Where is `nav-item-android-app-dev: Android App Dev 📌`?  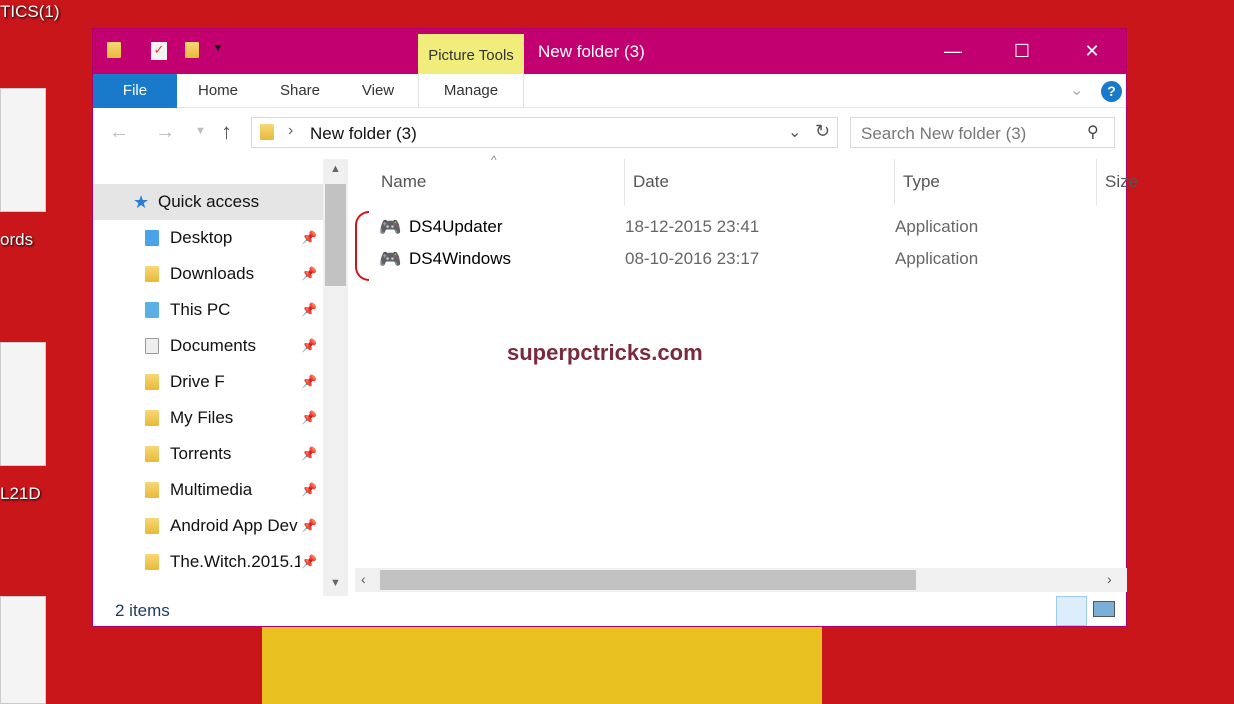 nav-item-android-app-dev: Android App Dev 📌 is located at coordinates (208, 526).